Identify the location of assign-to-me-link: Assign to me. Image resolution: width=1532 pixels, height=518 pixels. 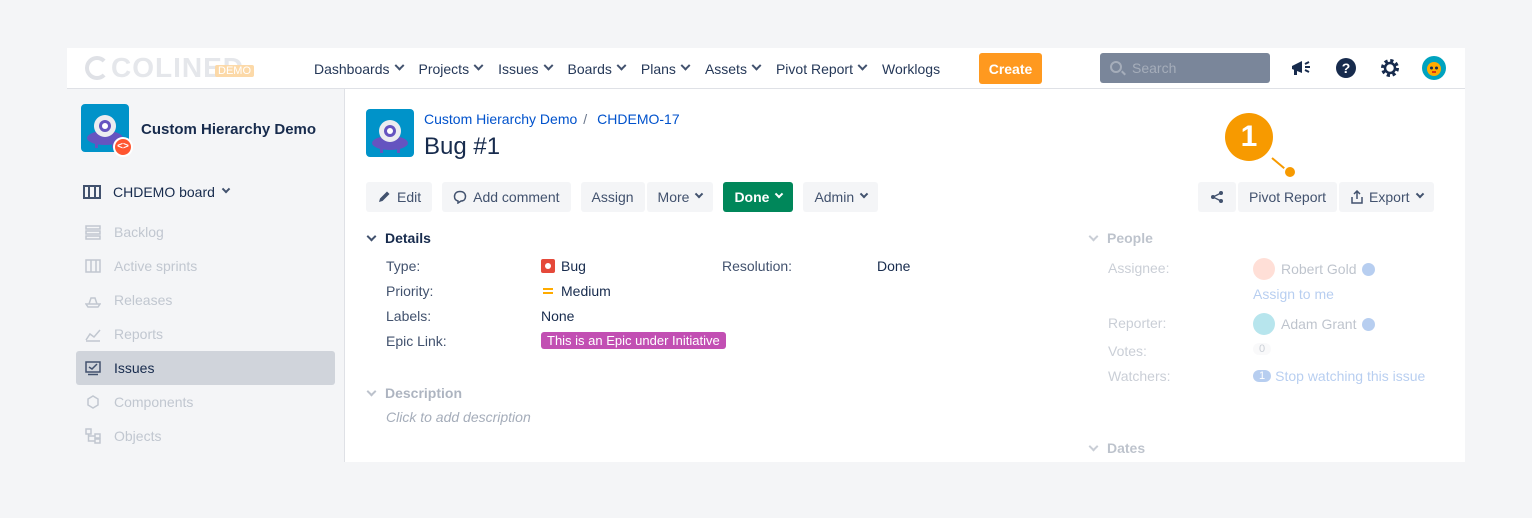
(1293, 294).